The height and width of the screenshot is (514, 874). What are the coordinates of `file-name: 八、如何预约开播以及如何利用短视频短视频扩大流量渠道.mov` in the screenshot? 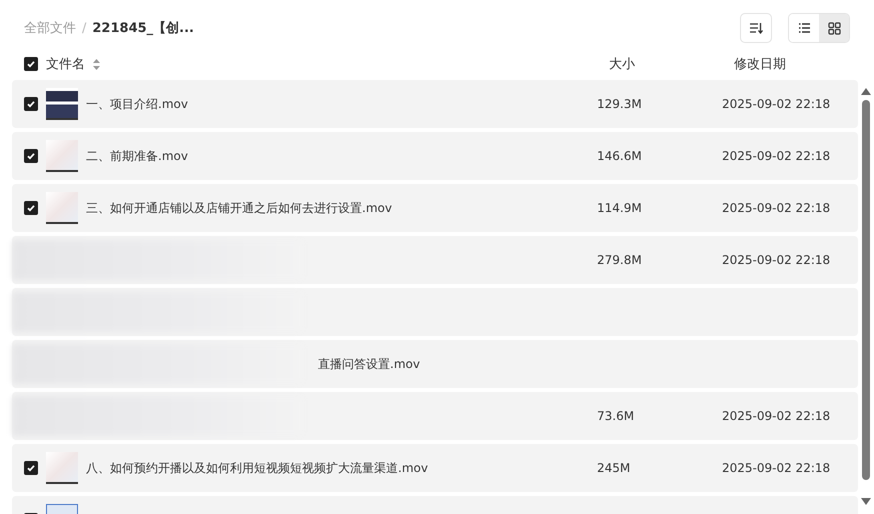 It's located at (257, 468).